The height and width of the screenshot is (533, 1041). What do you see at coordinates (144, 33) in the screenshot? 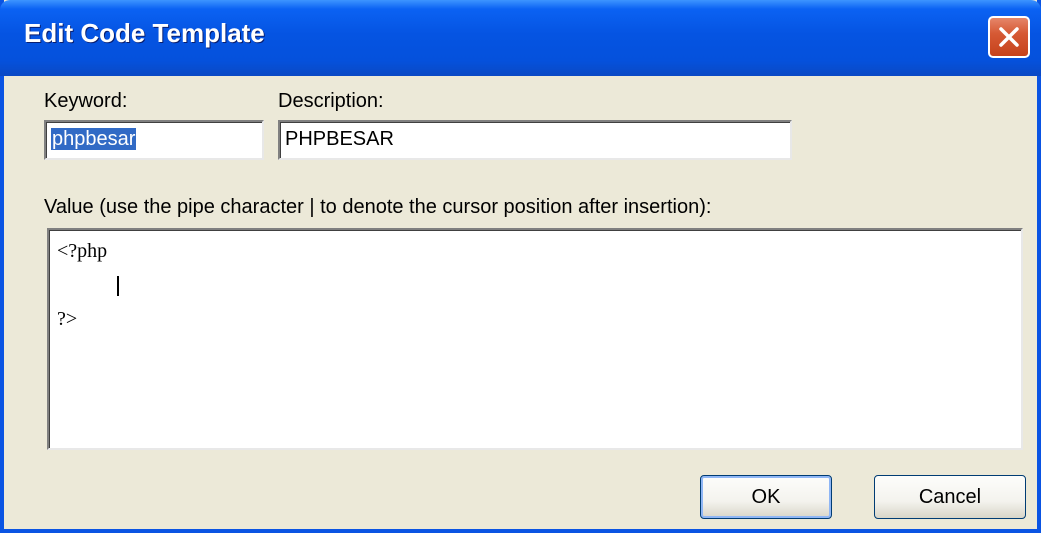
I see `dialog-title: Edit Code Template` at bounding box center [144, 33].